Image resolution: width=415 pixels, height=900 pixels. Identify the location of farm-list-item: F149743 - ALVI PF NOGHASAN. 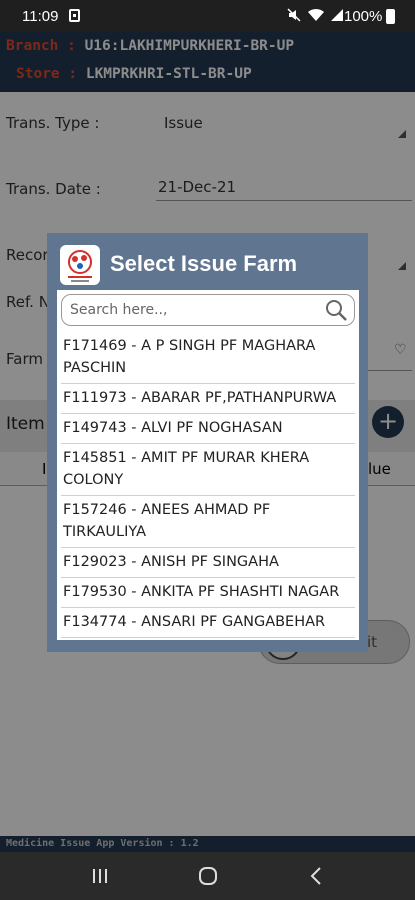
(208, 429).